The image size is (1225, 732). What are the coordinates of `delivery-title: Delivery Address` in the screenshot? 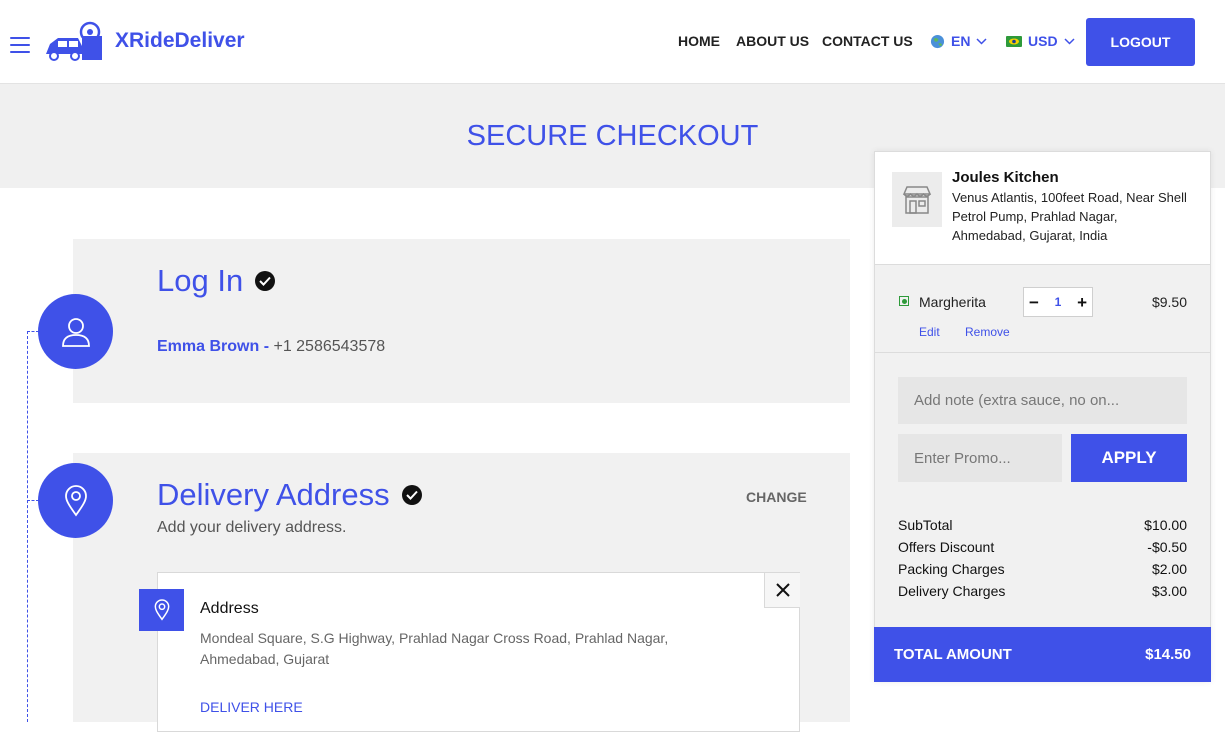 It's located at (273, 494).